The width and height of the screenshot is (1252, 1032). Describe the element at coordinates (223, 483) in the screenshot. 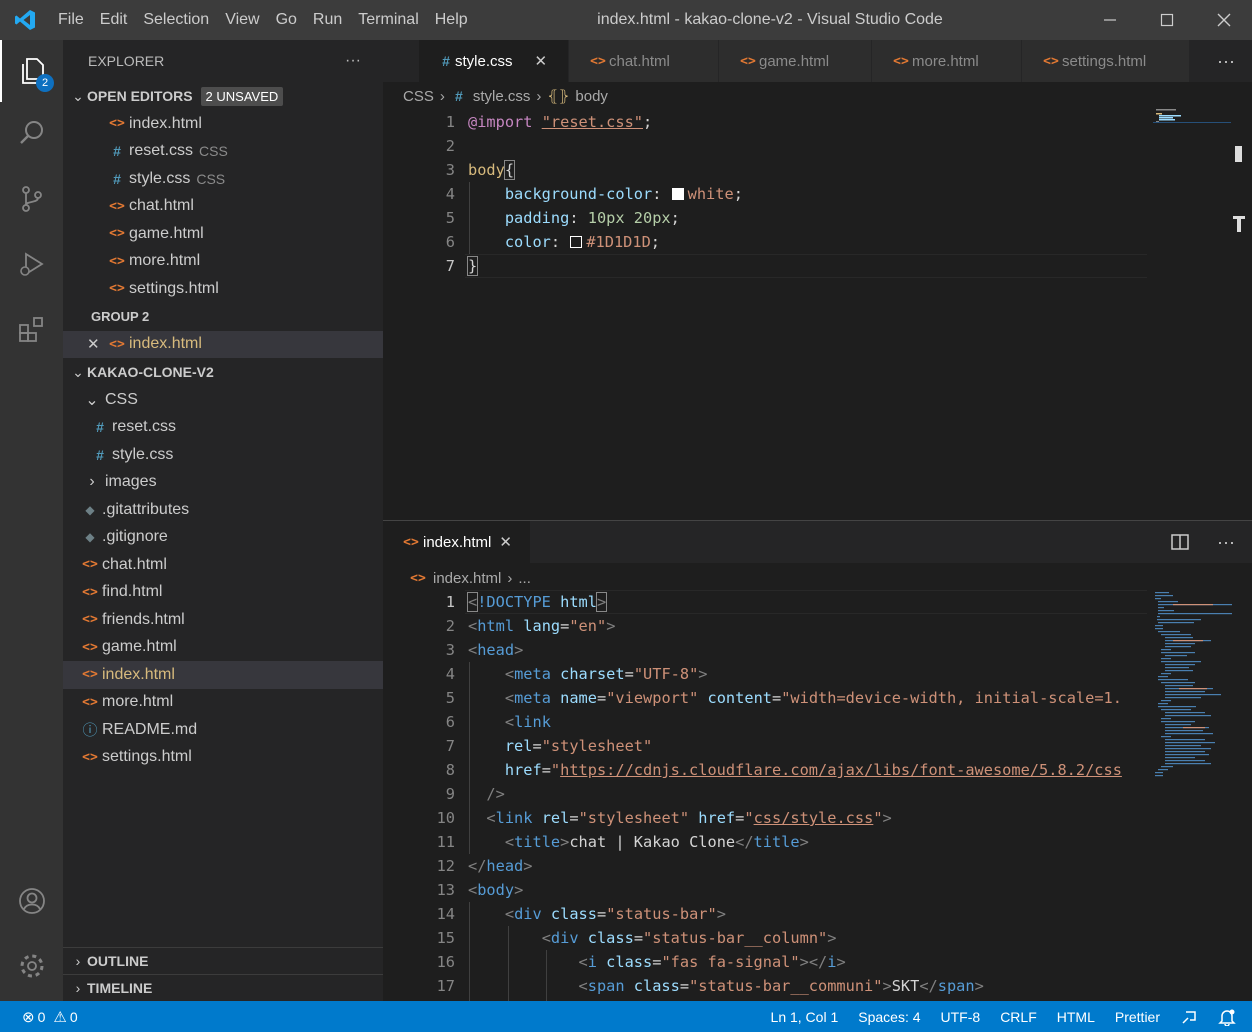

I see `folder-images: › images` at that location.